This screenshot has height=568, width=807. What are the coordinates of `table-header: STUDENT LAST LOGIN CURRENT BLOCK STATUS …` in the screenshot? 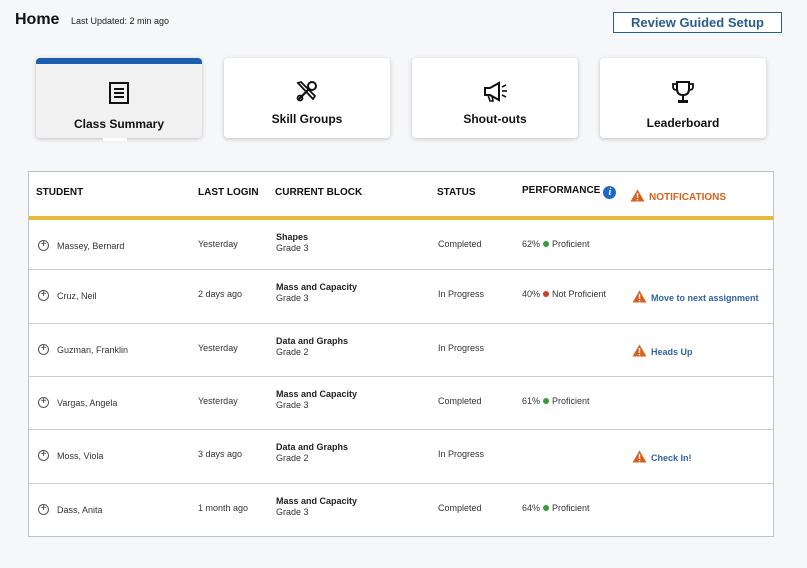 It's located at (401, 196).